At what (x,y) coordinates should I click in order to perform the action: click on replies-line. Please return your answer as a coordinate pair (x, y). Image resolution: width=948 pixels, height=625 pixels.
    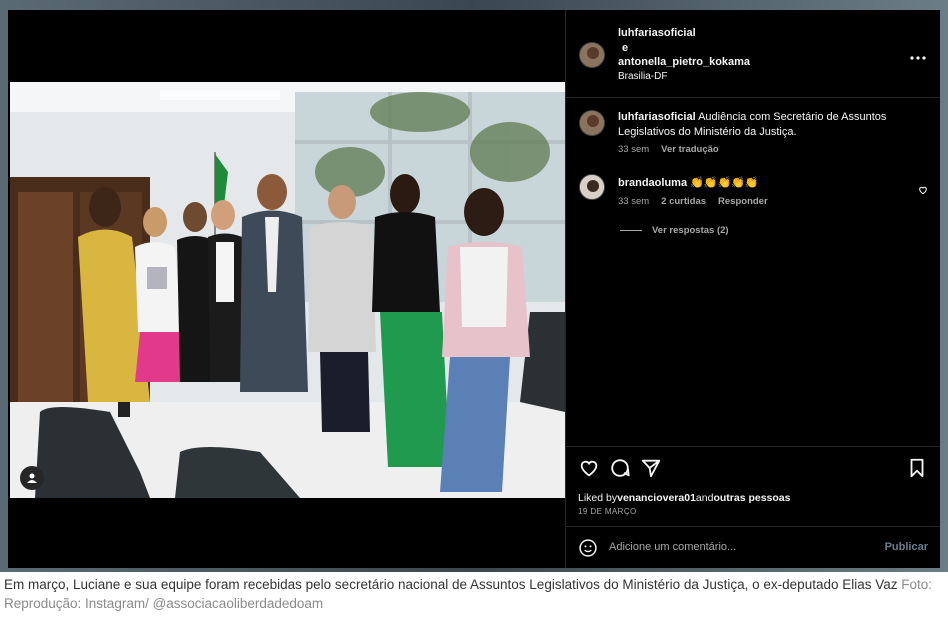
    Looking at the image, I should click on (631, 230).